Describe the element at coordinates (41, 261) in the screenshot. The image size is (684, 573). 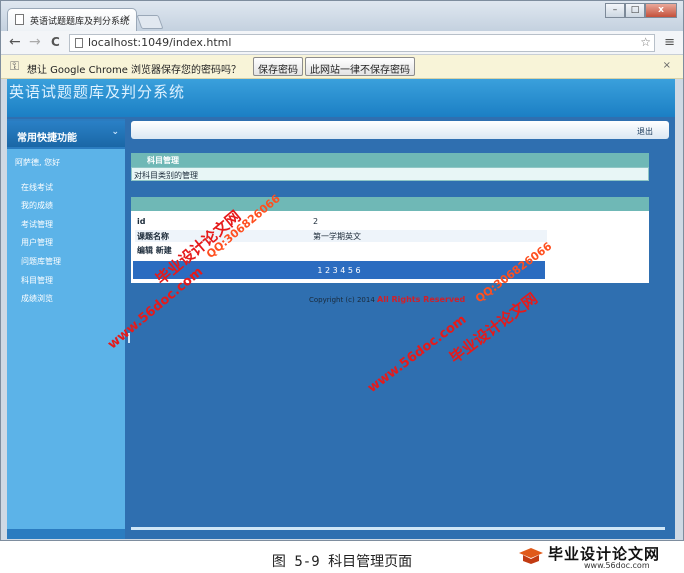
I see `sidebar-item-question-bank: 问题库管理` at that location.